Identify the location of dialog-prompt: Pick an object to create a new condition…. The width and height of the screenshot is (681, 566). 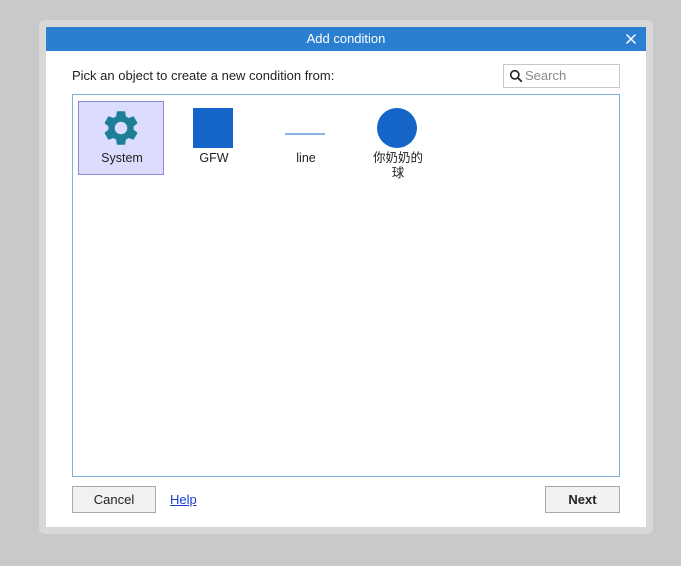
(203, 75).